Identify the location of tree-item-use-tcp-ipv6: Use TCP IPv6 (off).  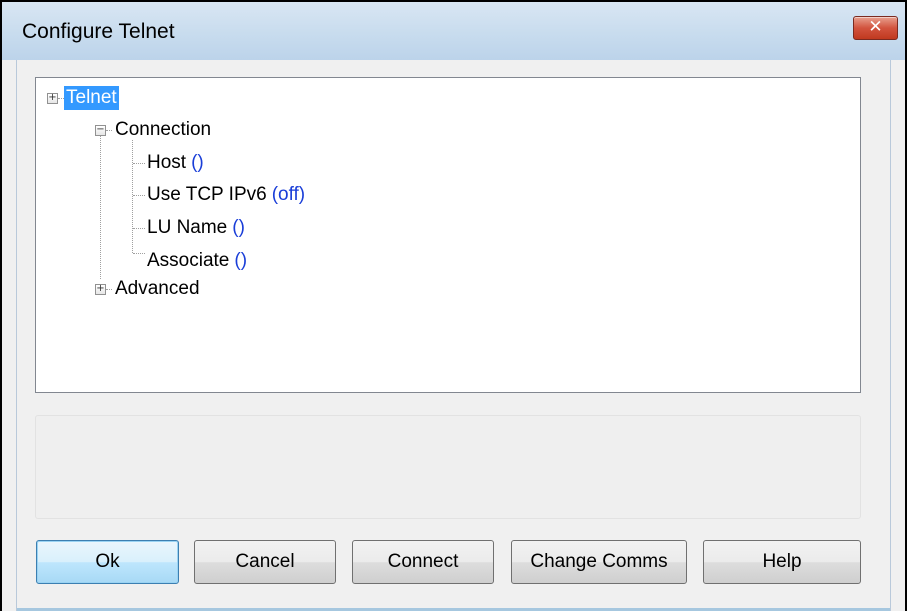
(226, 195).